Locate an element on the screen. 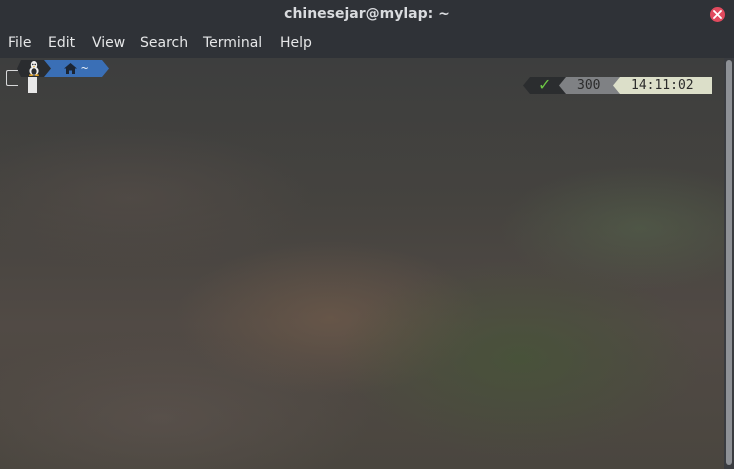  scrollbar-thumb is located at coordinates (729, 262).